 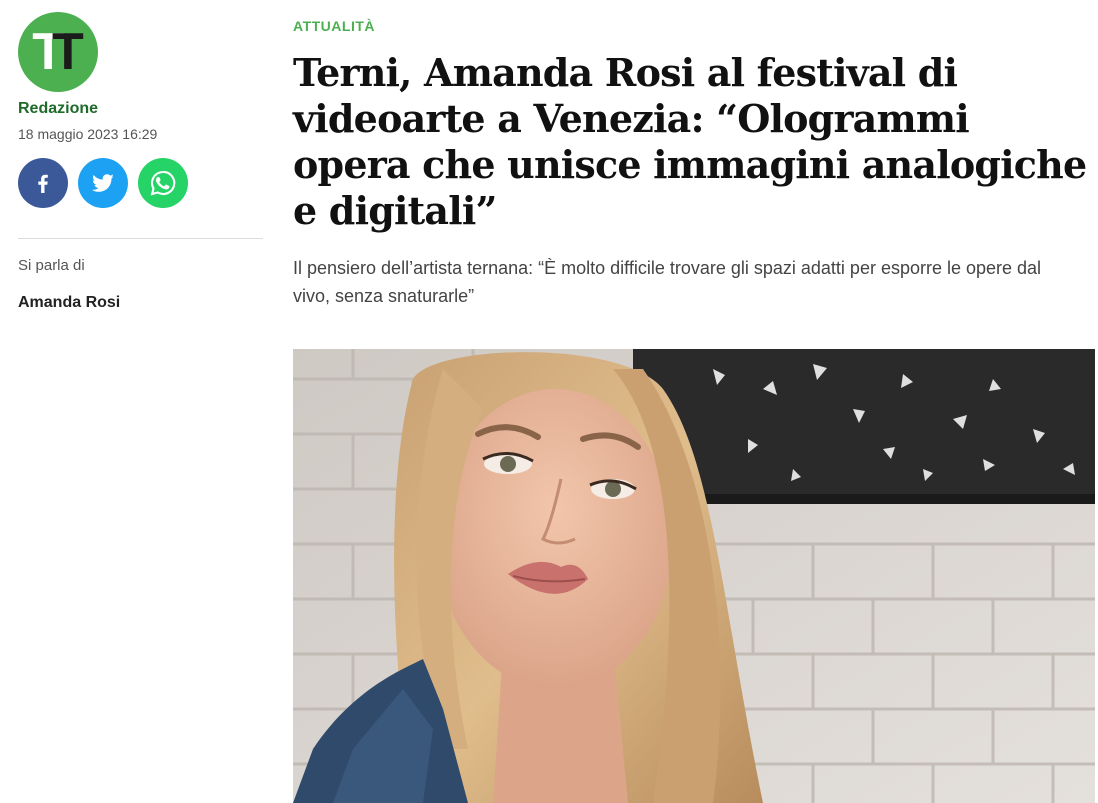 I want to click on article-category: ATTUALITÀ, so click(x=693, y=26).